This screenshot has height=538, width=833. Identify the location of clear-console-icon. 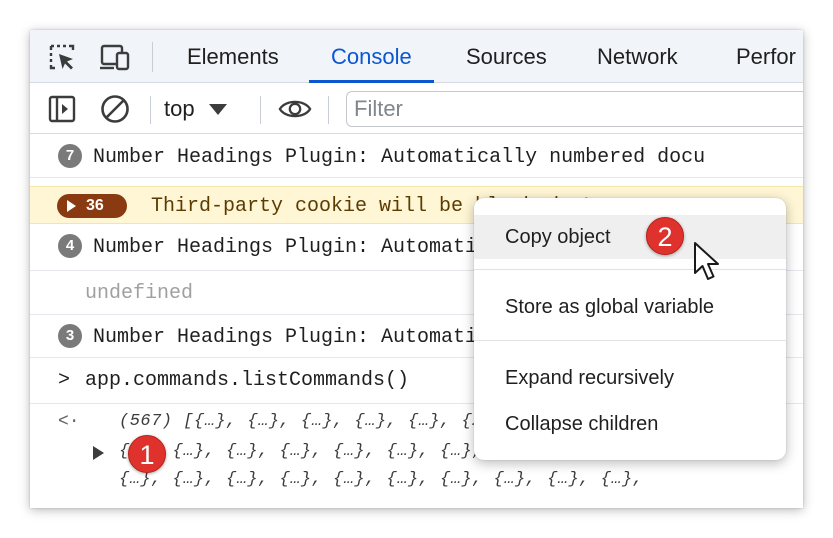
(115, 109).